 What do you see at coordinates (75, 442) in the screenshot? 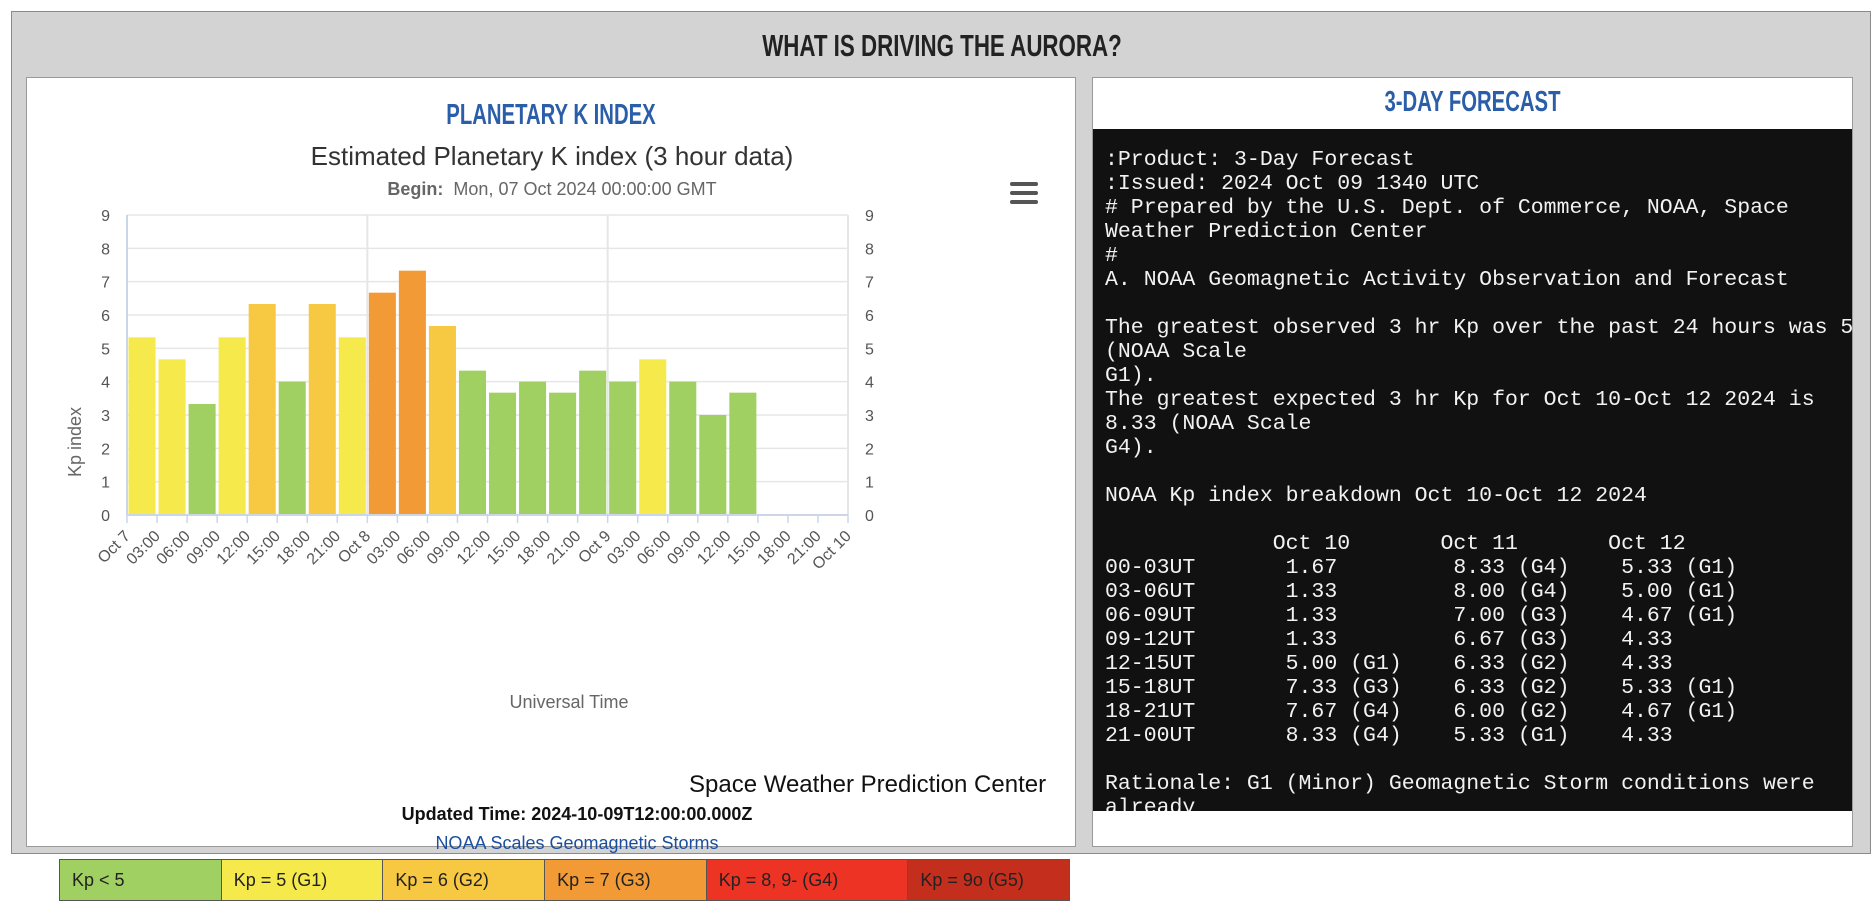
I see `y-axis-label: Kp index` at bounding box center [75, 442].